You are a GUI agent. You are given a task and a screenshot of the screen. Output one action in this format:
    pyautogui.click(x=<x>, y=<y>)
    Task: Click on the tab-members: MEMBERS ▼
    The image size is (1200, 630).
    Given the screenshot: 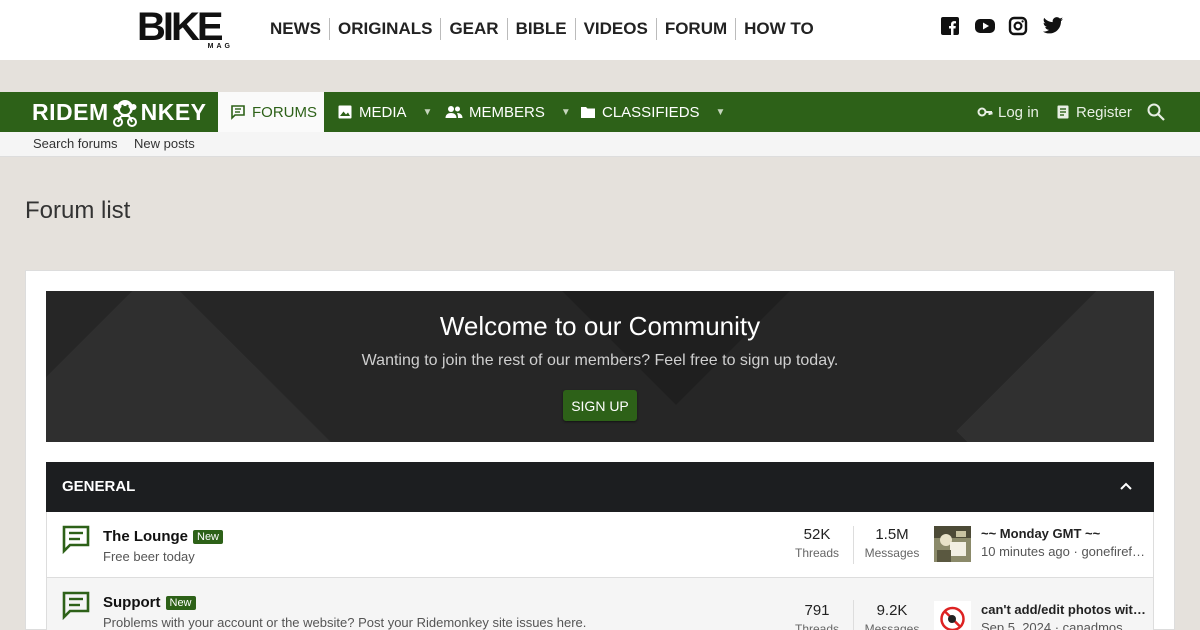 What is the action you would take?
    pyautogui.click(x=508, y=112)
    